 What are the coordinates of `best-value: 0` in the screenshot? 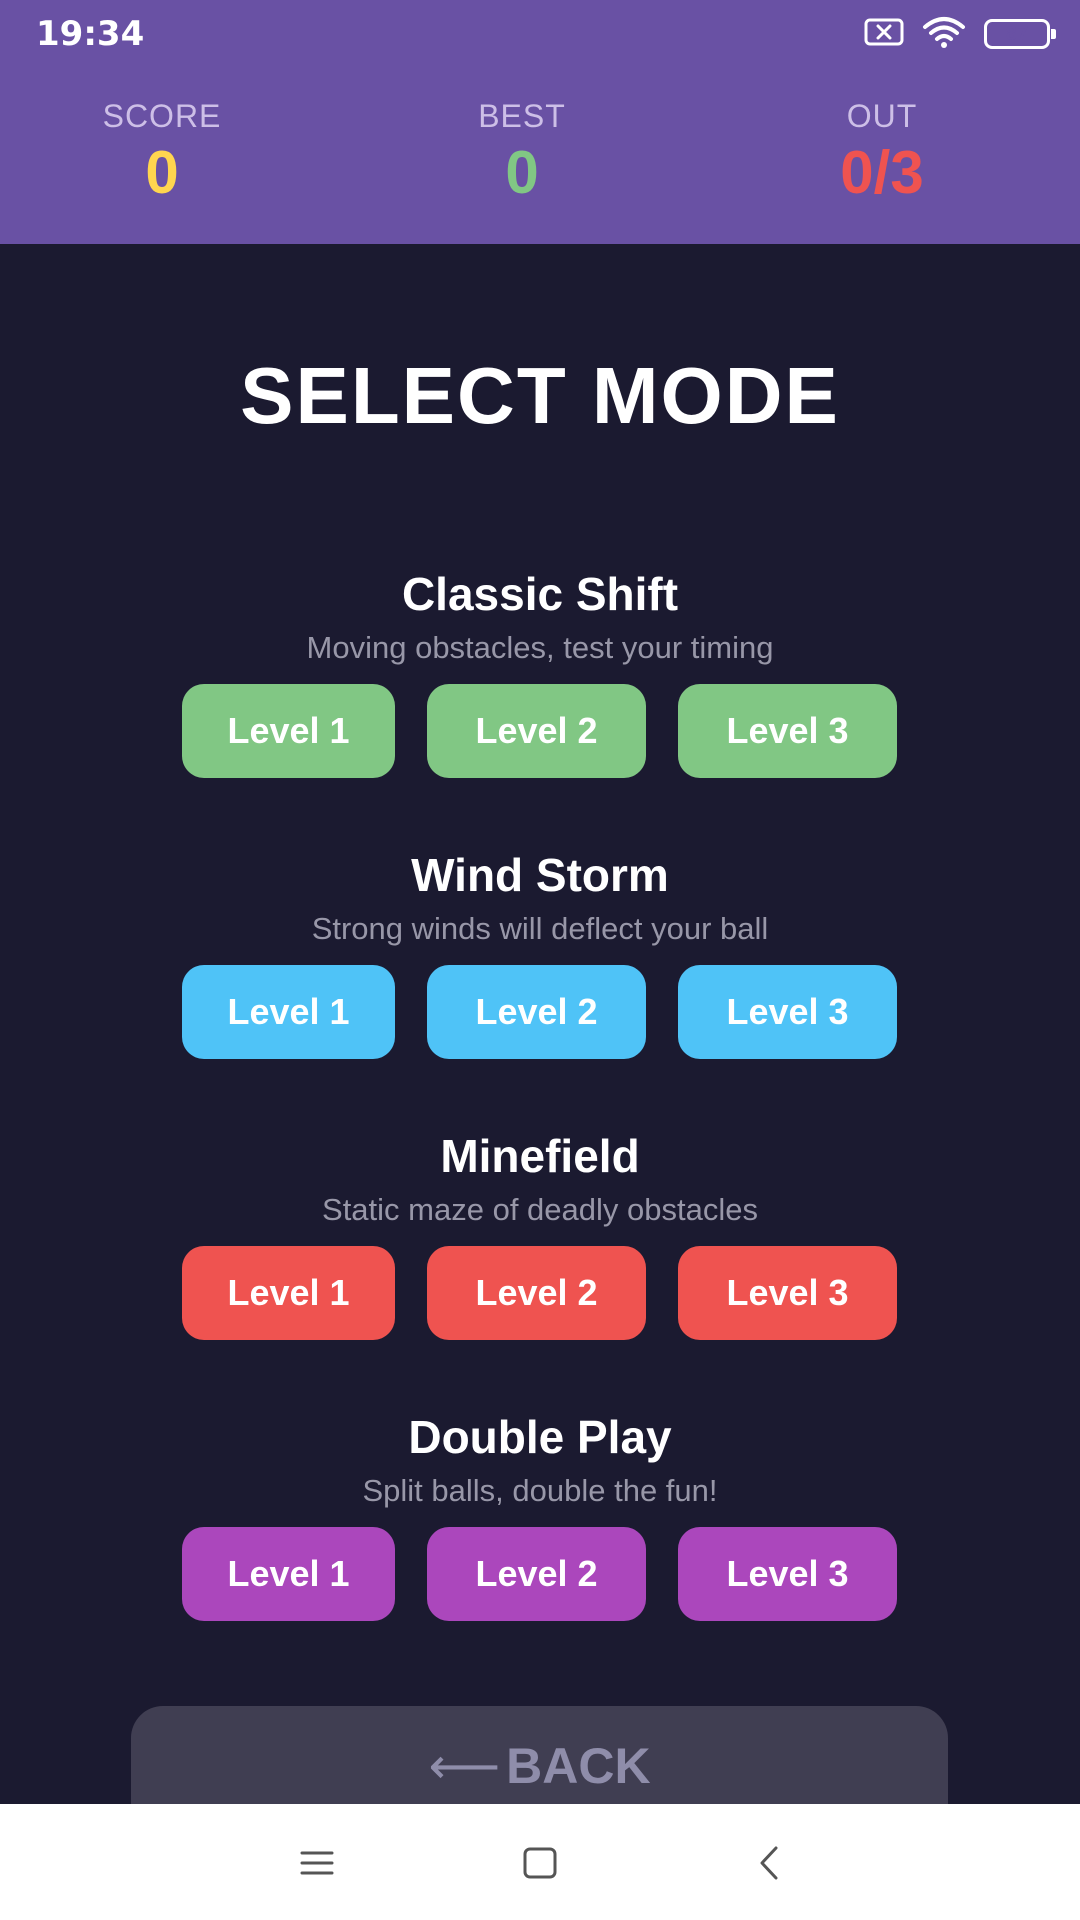 It's located at (522, 172).